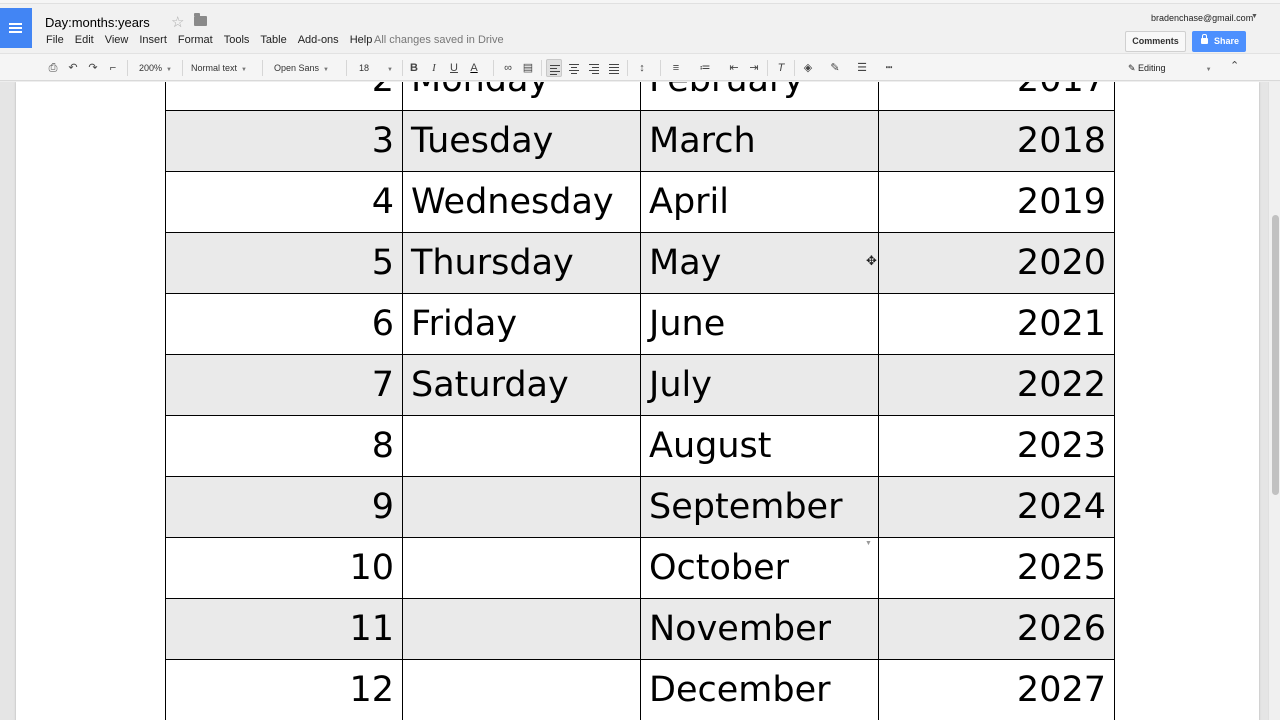  I want to click on redo-icon: ↷, so click(93, 68).